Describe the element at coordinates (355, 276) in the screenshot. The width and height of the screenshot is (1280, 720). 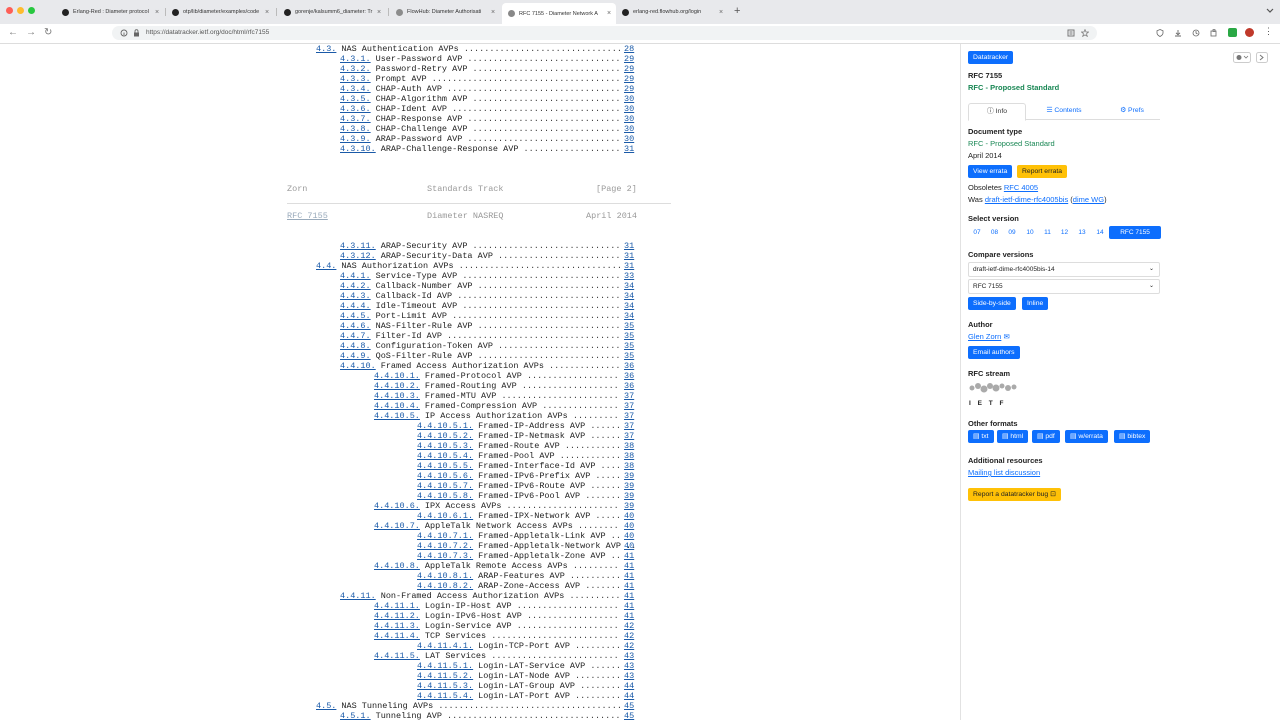
I see `toc-section-link: 4.4.1.` at that location.